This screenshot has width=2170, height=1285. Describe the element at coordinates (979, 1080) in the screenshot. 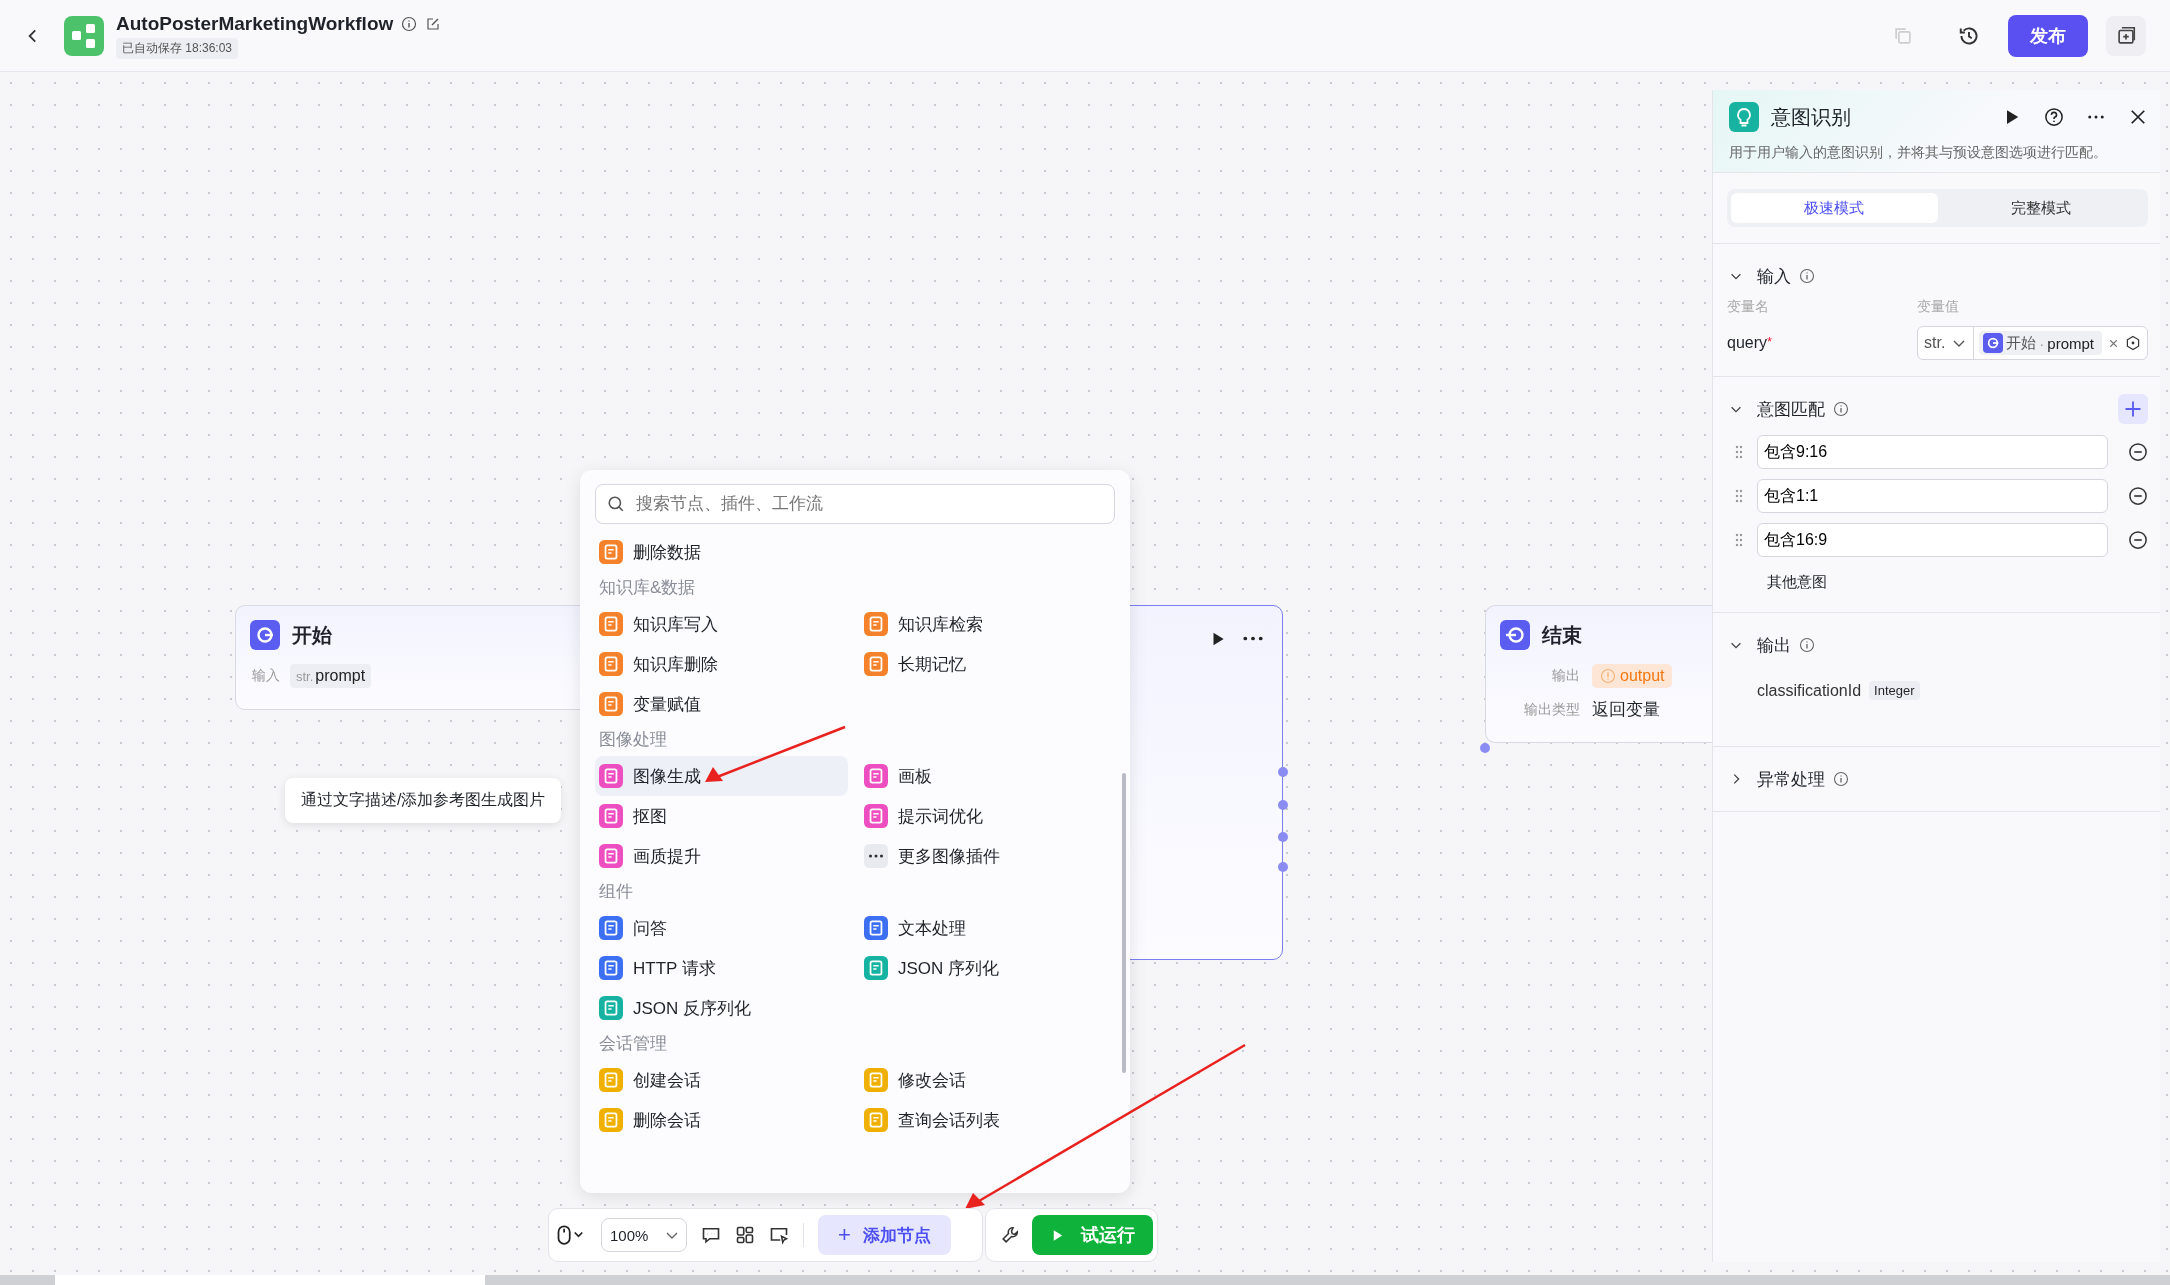

I see `menu-item: 修改会话` at that location.